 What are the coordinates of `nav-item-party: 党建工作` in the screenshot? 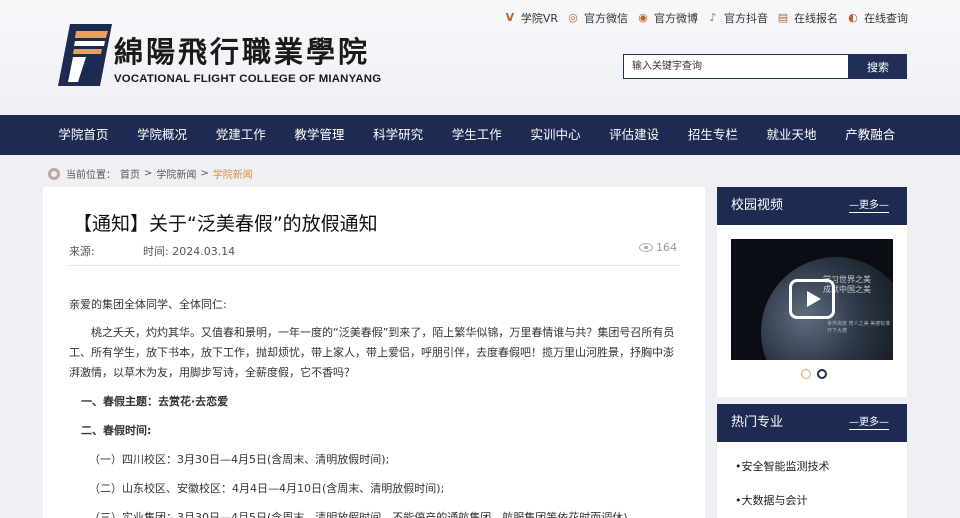 It's located at (240, 135).